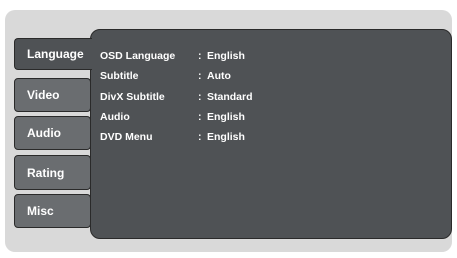 Image resolution: width=457 pixels, height=258 pixels. What do you see at coordinates (115, 117) in the screenshot?
I see `setting-label: Audio` at bounding box center [115, 117].